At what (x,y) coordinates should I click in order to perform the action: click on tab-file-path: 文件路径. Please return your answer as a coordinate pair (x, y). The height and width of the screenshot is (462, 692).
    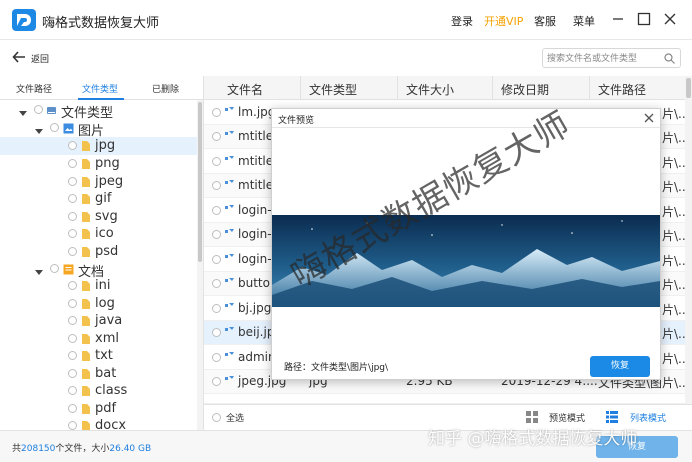
    Looking at the image, I should click on (34, 88).